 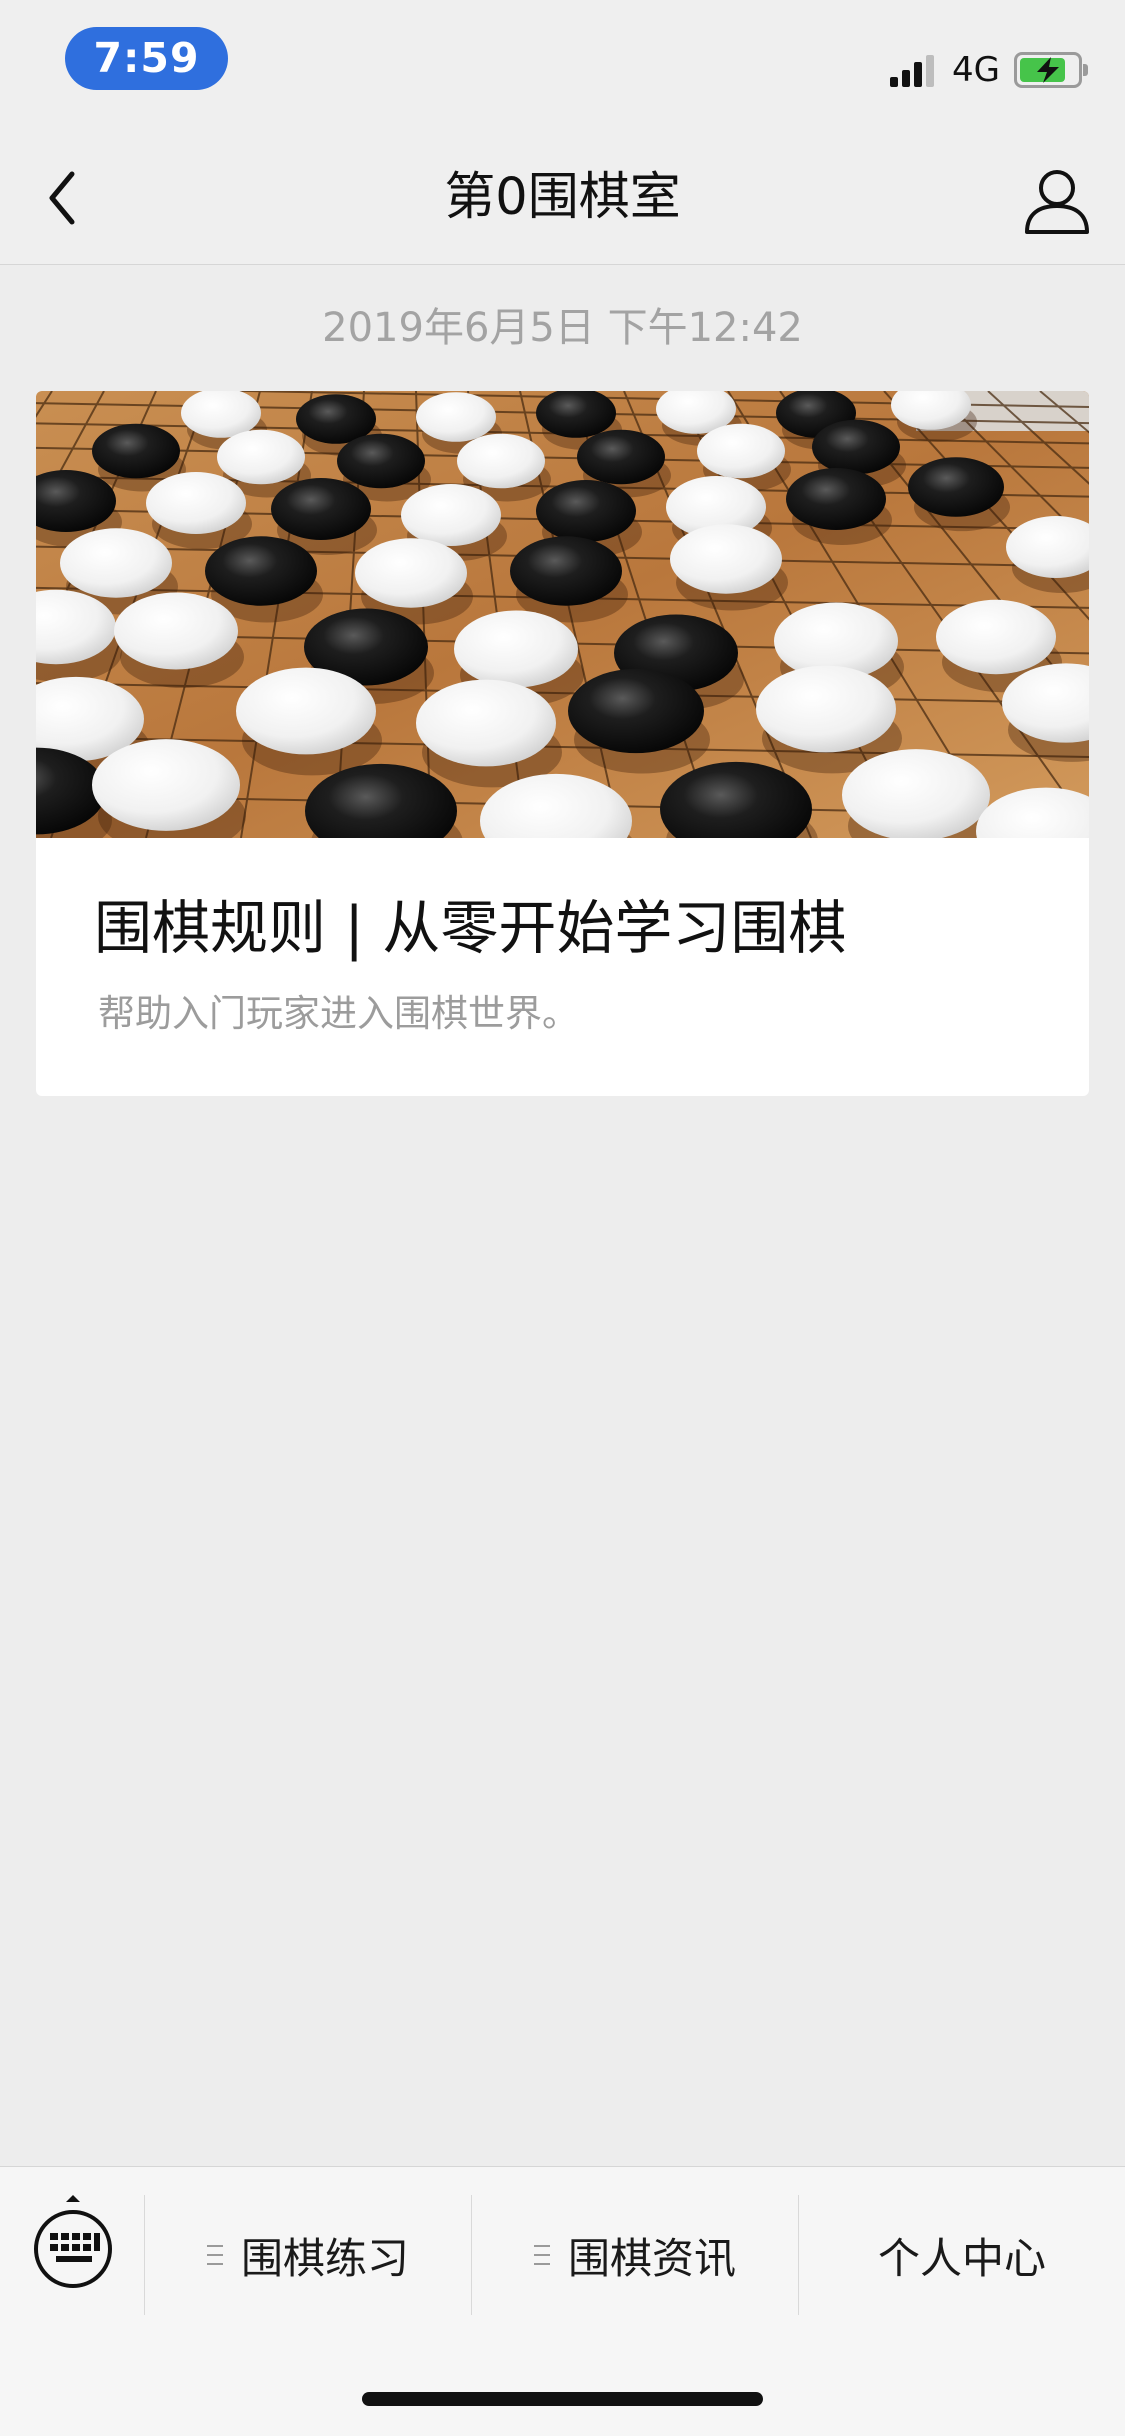 I want to click on page-title: 第0围棋室, so click(x=562, y=197).